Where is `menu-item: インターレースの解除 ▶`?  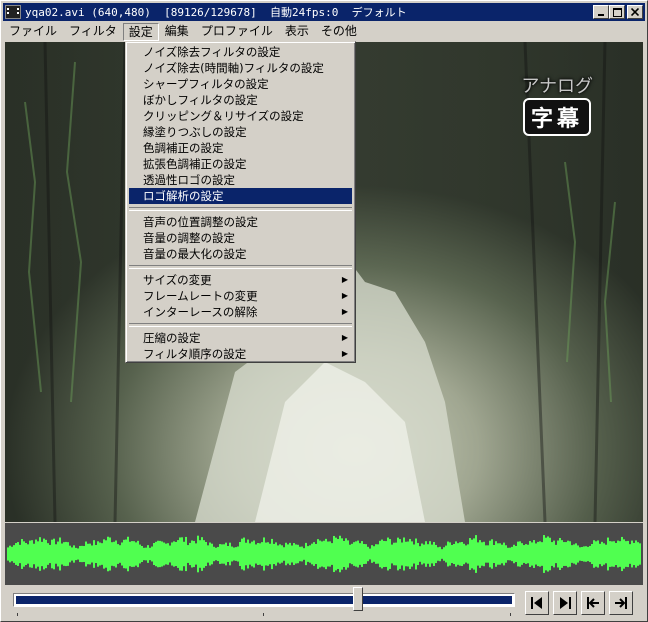 menu-item: インターレースの解除 ▶ is located at coordinates (240, 312).